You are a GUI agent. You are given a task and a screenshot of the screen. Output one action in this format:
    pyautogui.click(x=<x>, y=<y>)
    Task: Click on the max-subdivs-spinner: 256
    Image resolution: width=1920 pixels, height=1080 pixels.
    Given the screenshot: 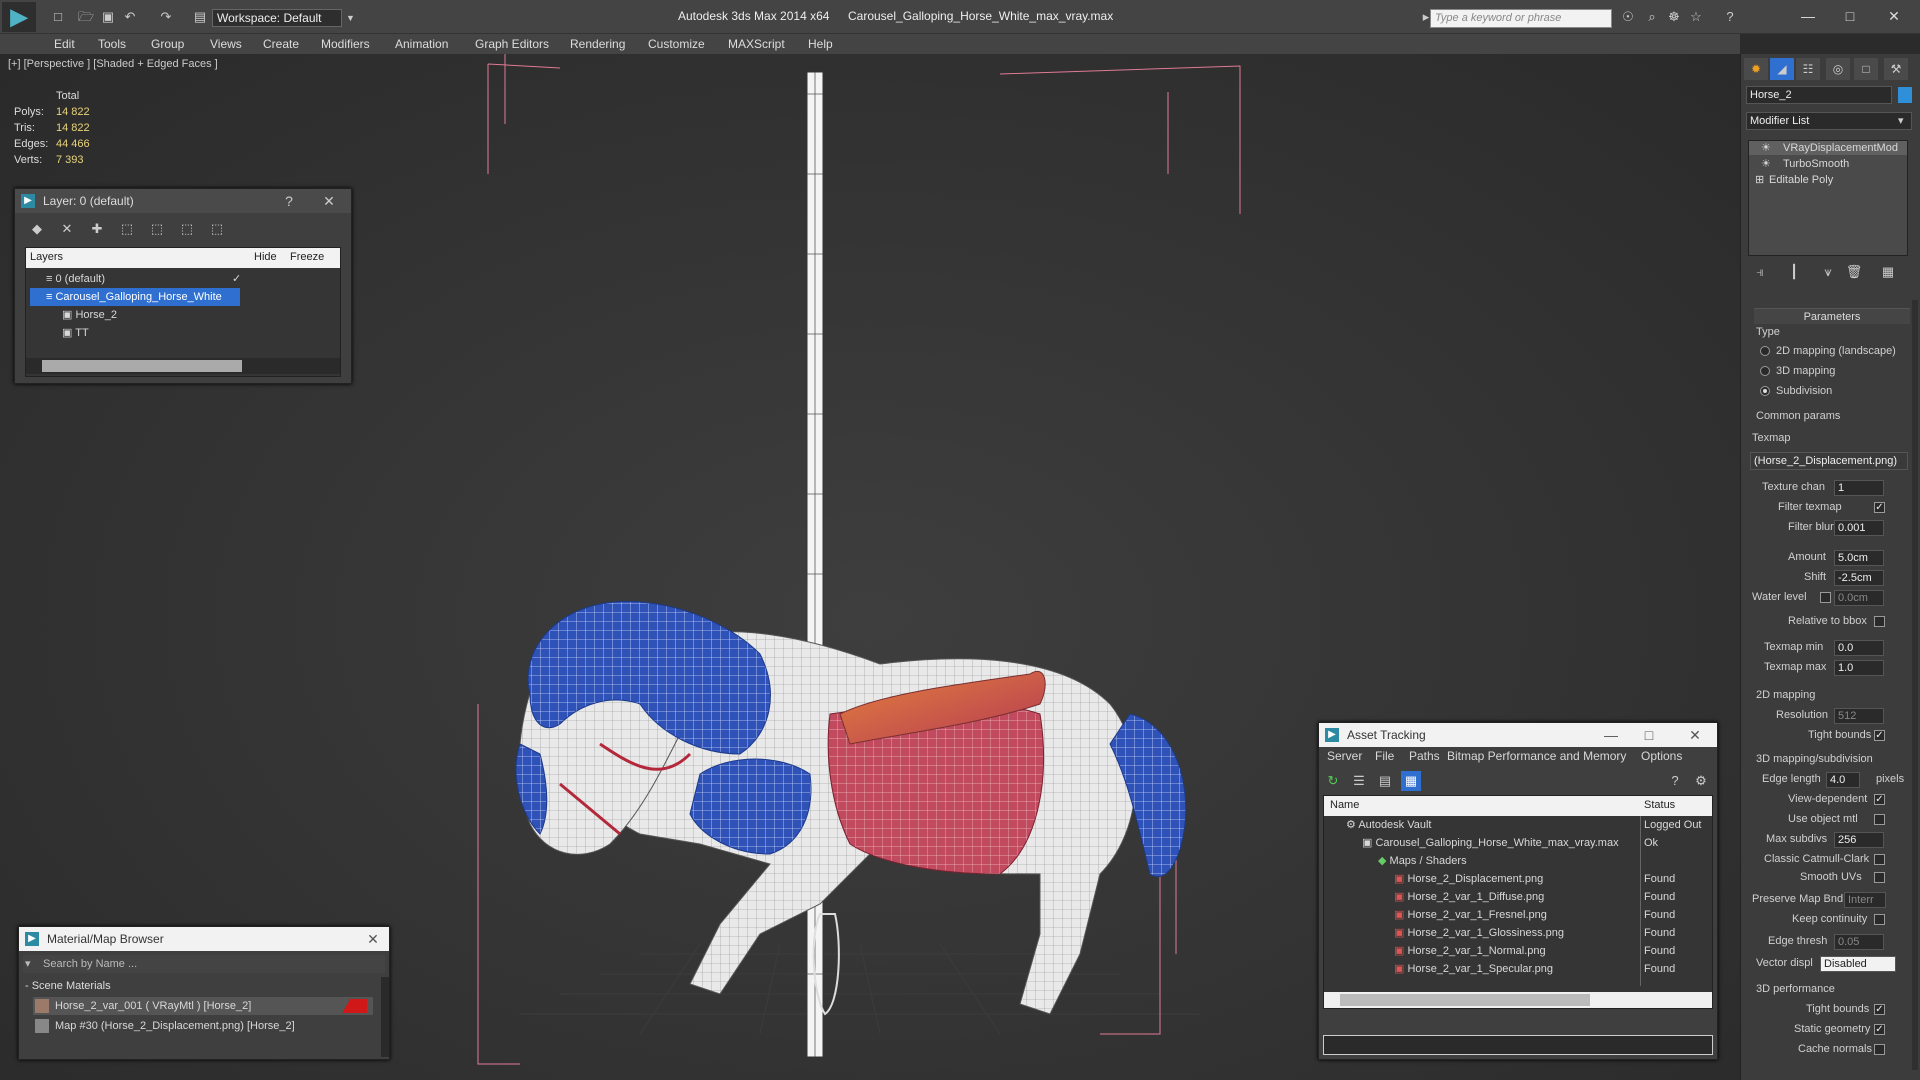 What is the action you would take?
    pyautogui.click(x=1859, y=840)
    